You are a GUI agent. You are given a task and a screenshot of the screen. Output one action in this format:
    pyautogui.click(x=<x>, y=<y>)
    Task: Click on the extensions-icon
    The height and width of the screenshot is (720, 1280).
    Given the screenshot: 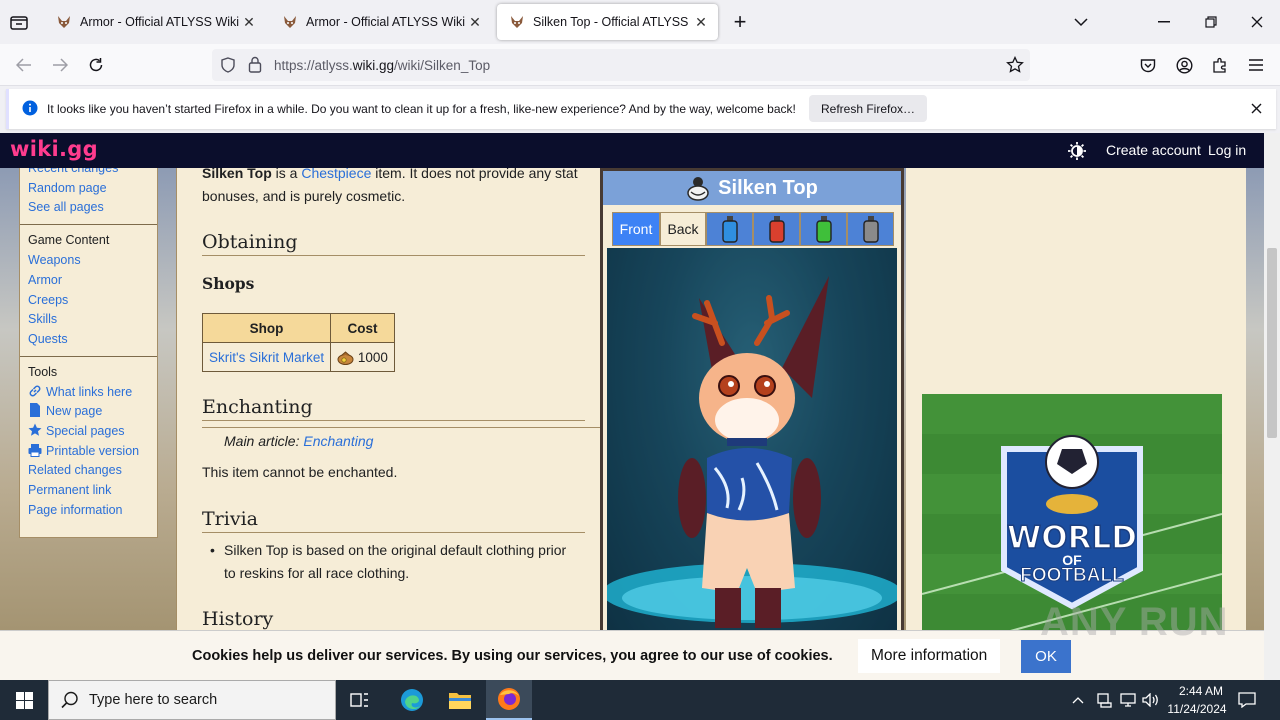 What is the action you would take?
    pyautogui.click(x=1220, y=65)
    